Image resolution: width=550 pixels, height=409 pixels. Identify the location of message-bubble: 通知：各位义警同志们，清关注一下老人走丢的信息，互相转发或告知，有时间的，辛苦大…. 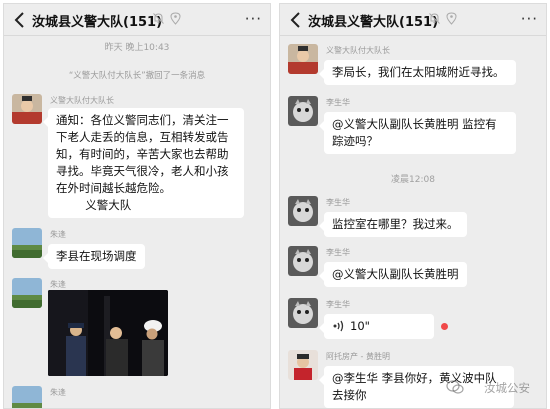
(143, 163).